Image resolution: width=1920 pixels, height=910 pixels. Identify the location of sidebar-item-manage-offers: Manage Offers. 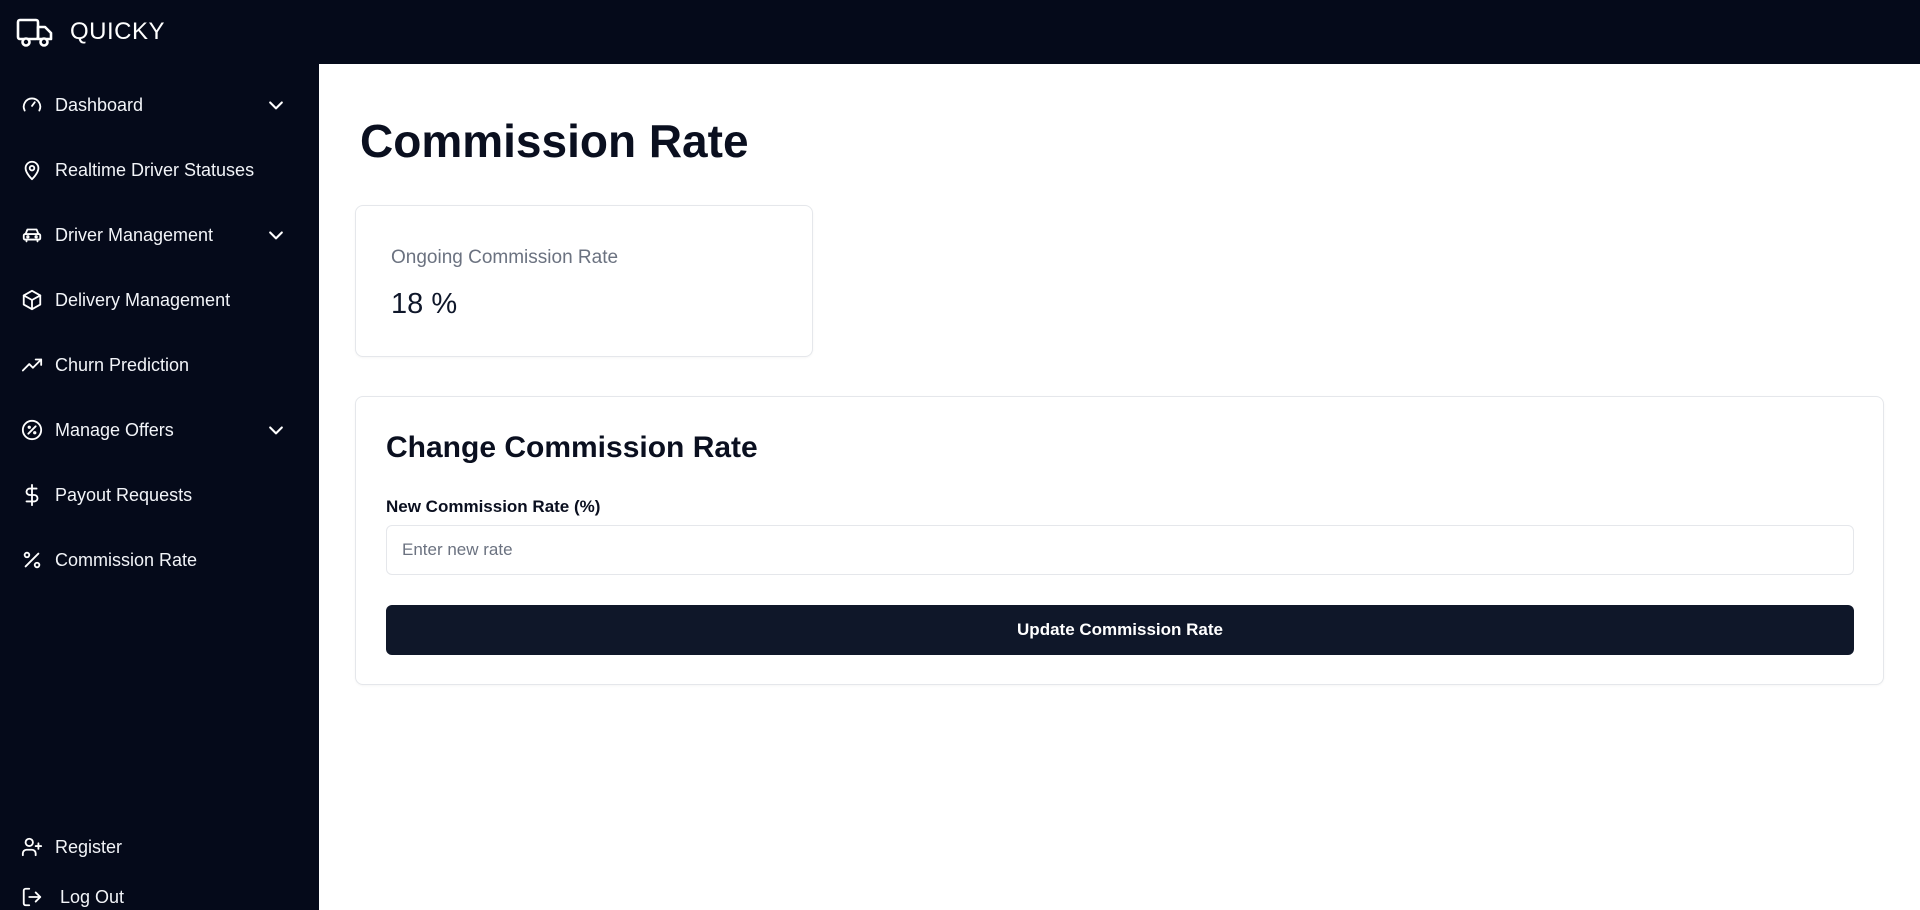
(159, 430).